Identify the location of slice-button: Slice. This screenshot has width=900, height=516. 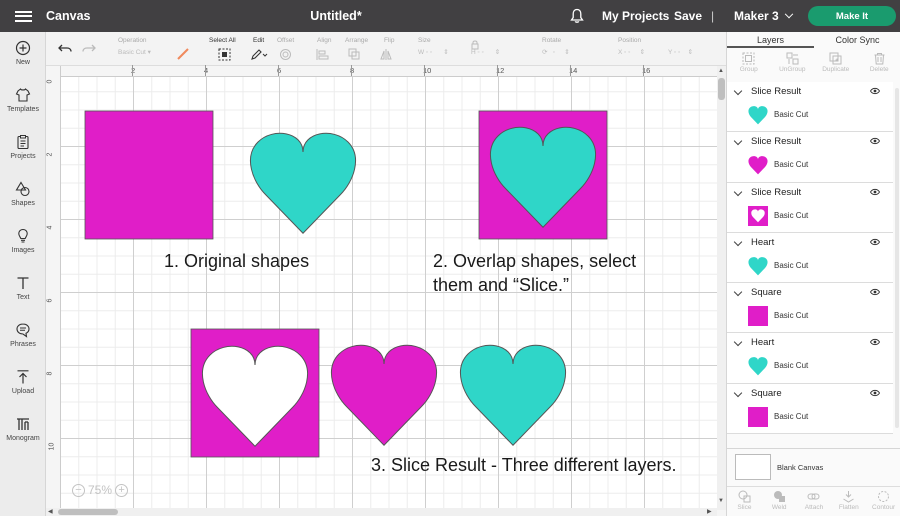
(744, 501).